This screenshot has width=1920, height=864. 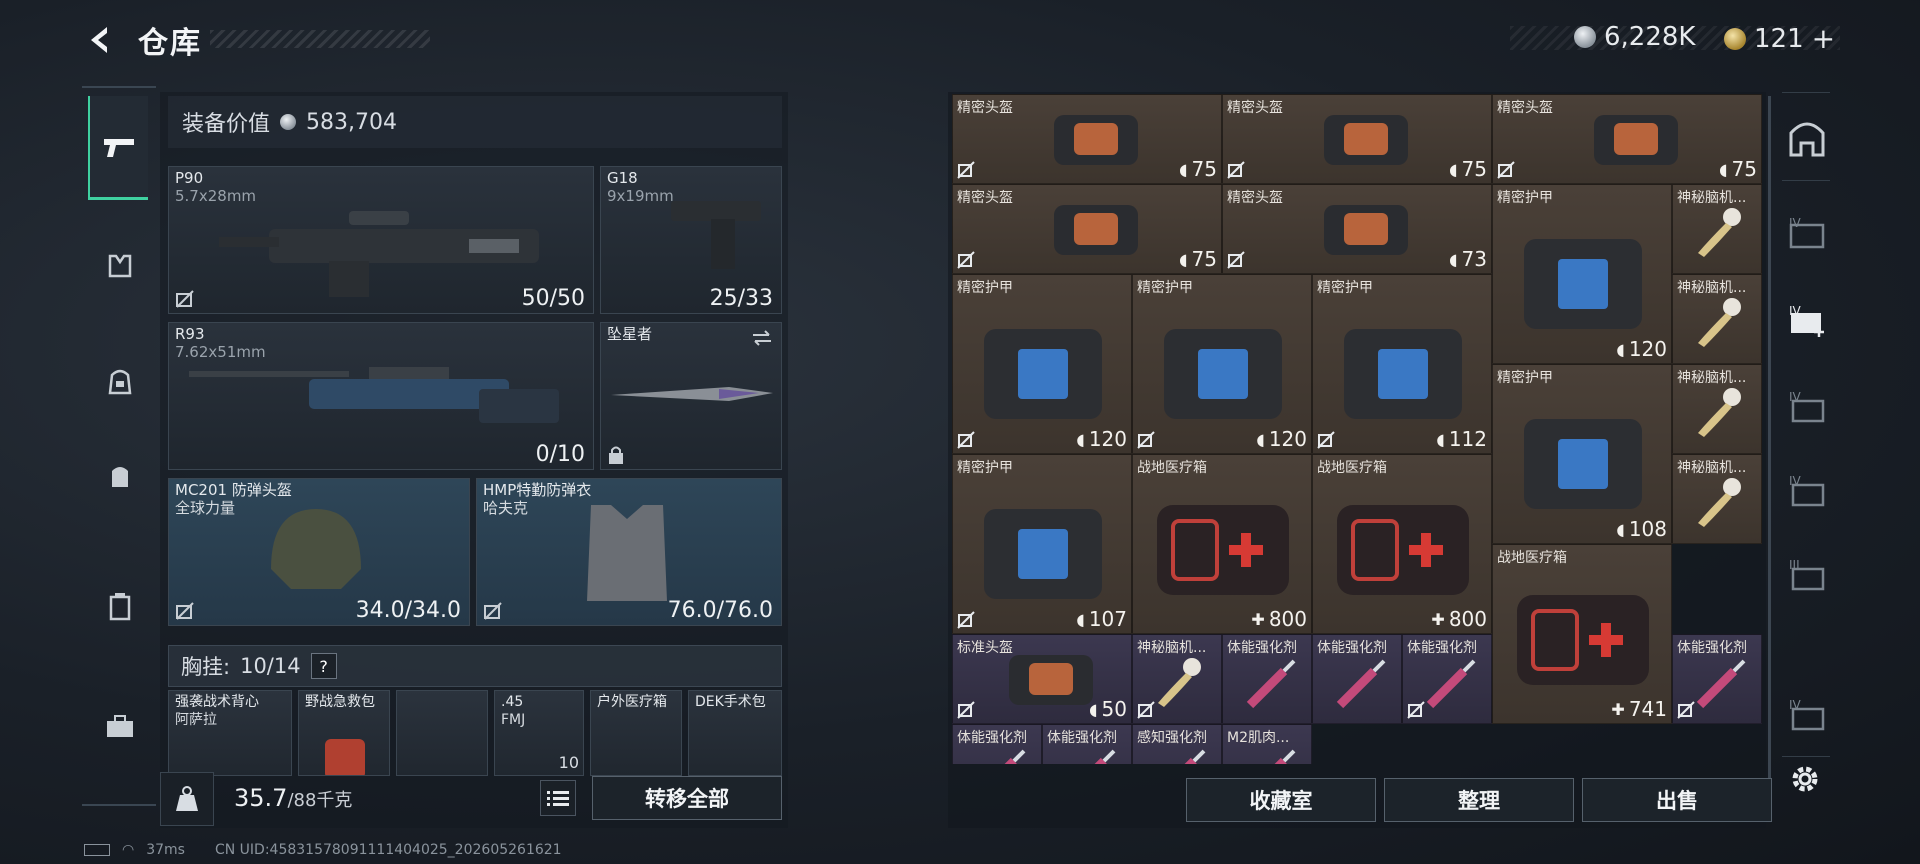 What do you see at coordinates (293, 798) in the screenshot?
I see `carry-weight: 35.7/88千克` at bounding box center [293, 798].